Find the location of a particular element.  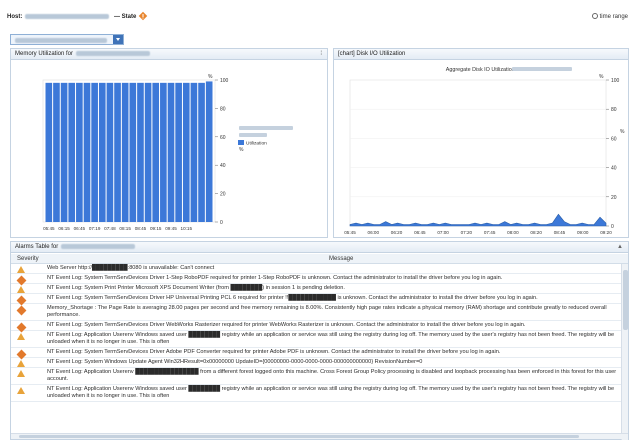

host-selector is located at coordinates (67, 39).